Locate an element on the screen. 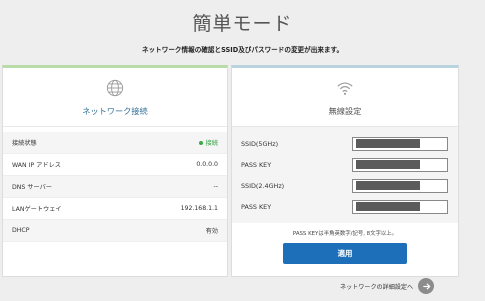  wireless-field-passkey-24ghz: PASS KEY is located at coordinates (345, 206).